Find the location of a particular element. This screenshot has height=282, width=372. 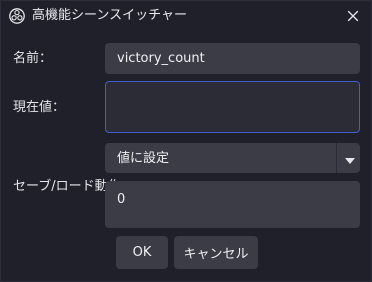

ok-button: OK is located at coordinates (142, 252).